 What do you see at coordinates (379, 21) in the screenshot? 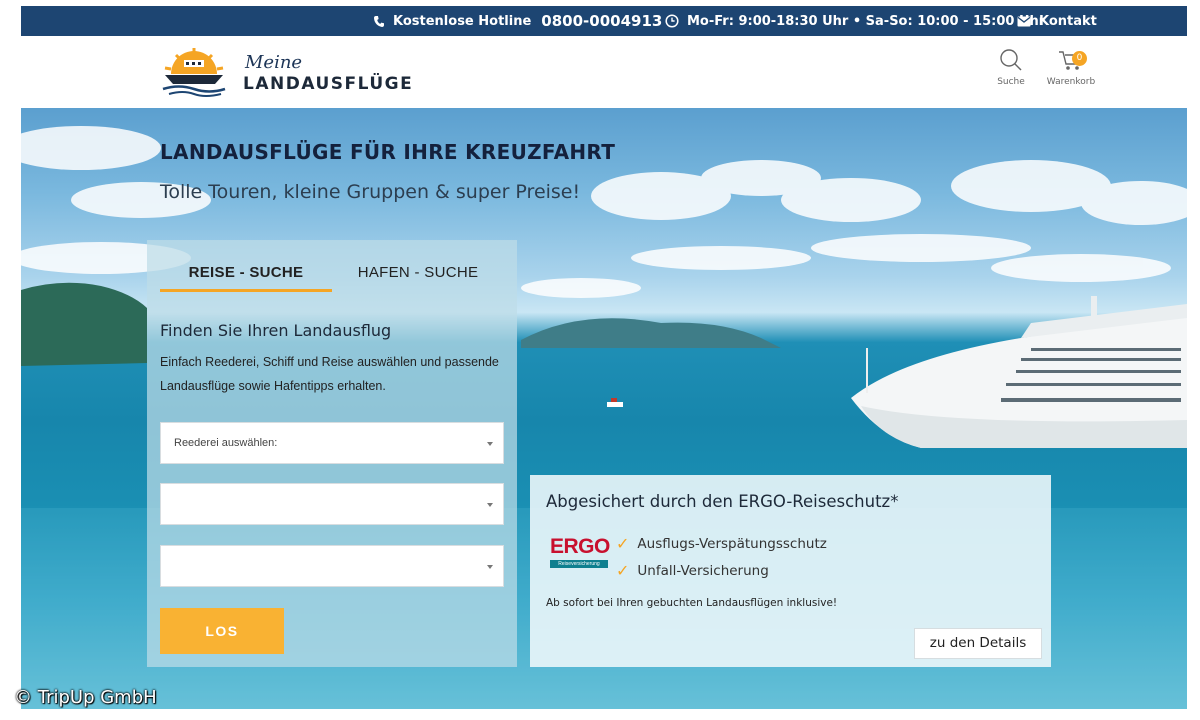
I see `phone-icon` at bounding box center [379, 21].